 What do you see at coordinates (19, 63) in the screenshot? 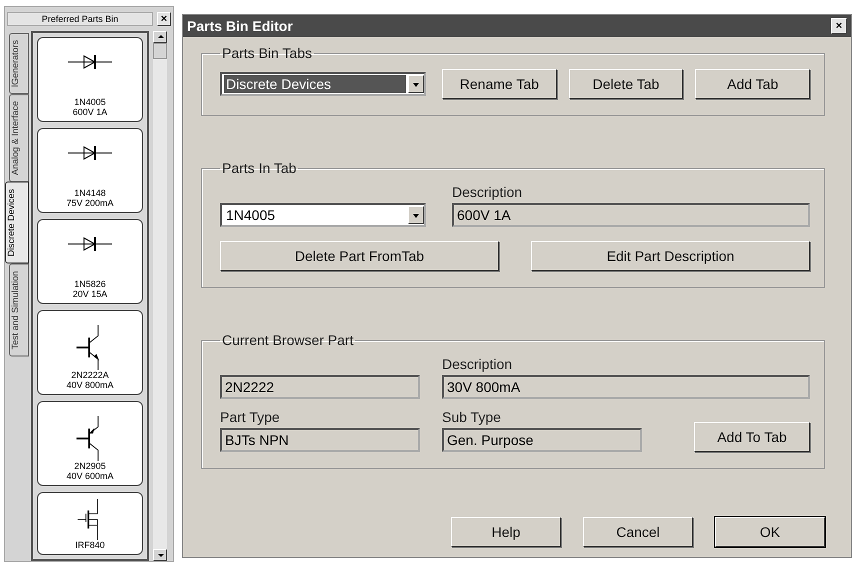
I see `vertical-tab: lGenerators` at bounding box center [19, 63].